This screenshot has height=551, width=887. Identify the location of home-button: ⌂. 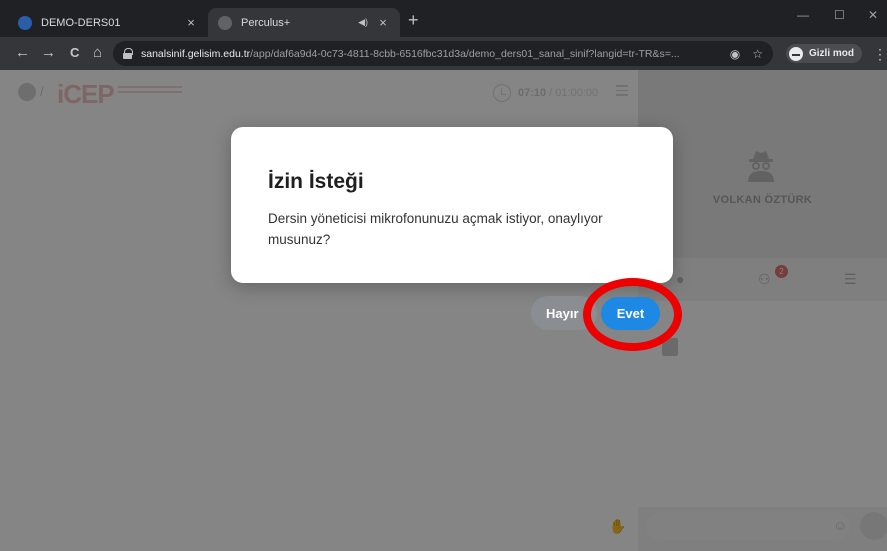
(97, 53).